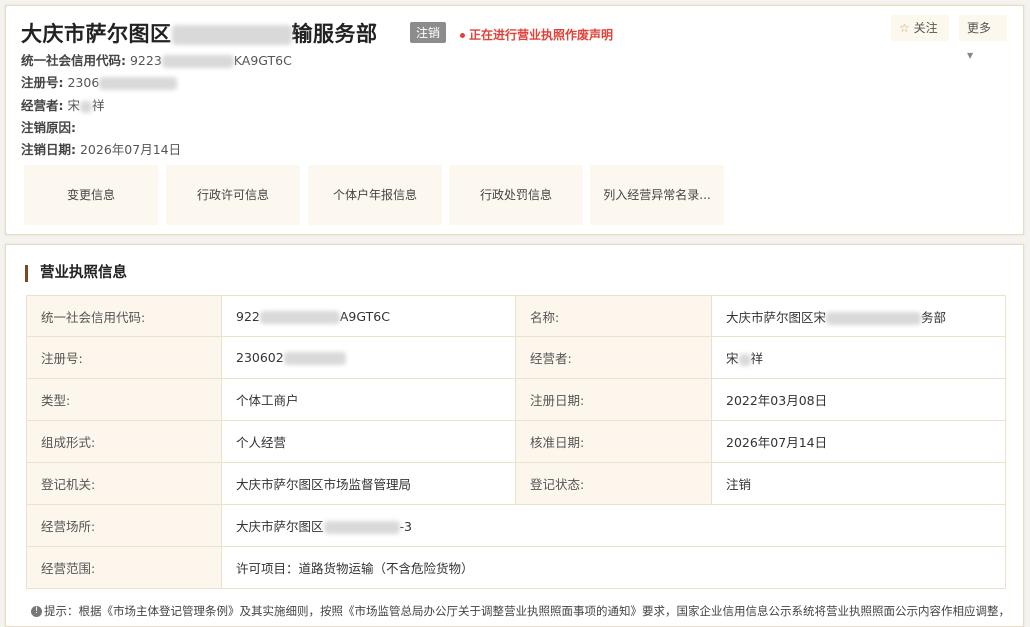 The width and height of the screenshot is (1030, 627). Describe the element at coordinates (36, 611) in the screenshot. I see `info-icon: !` at that location.